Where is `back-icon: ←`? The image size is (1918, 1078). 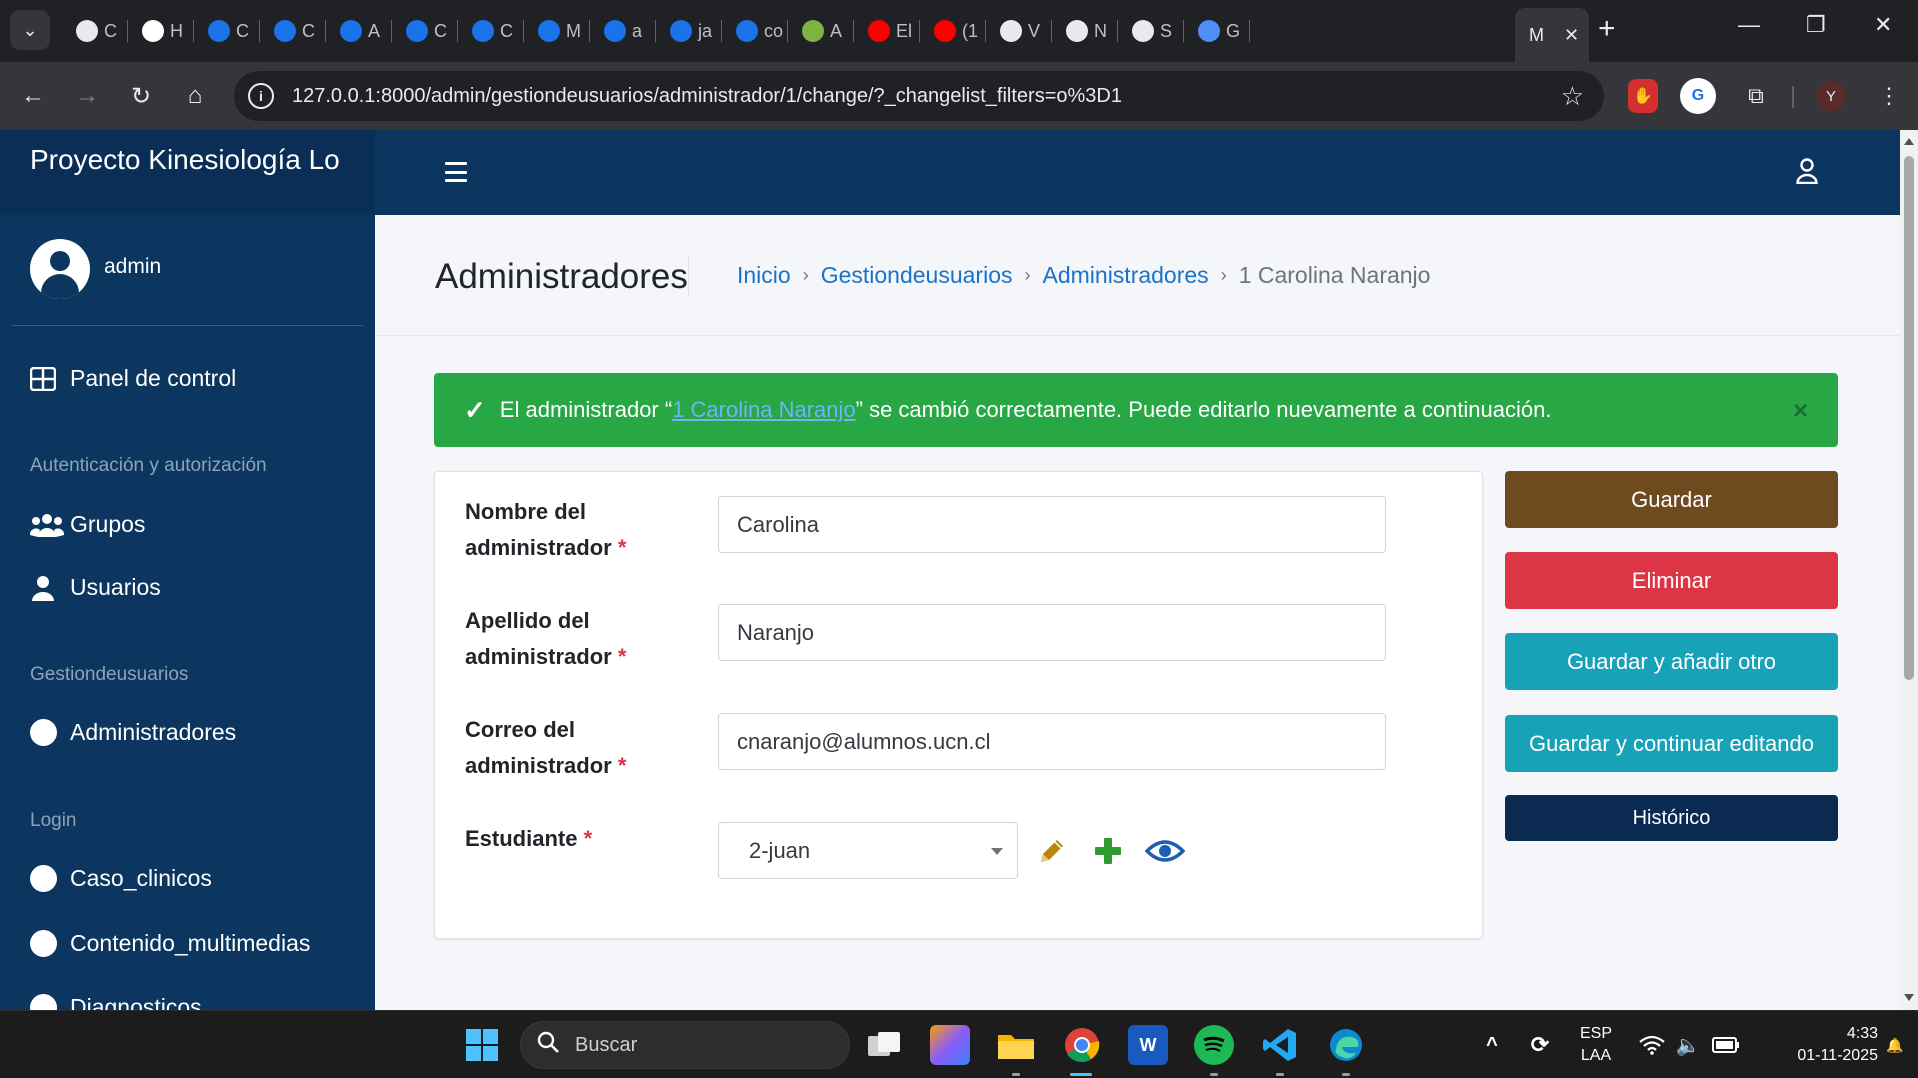
back-icon: ← is located at coordinates (33, 96).